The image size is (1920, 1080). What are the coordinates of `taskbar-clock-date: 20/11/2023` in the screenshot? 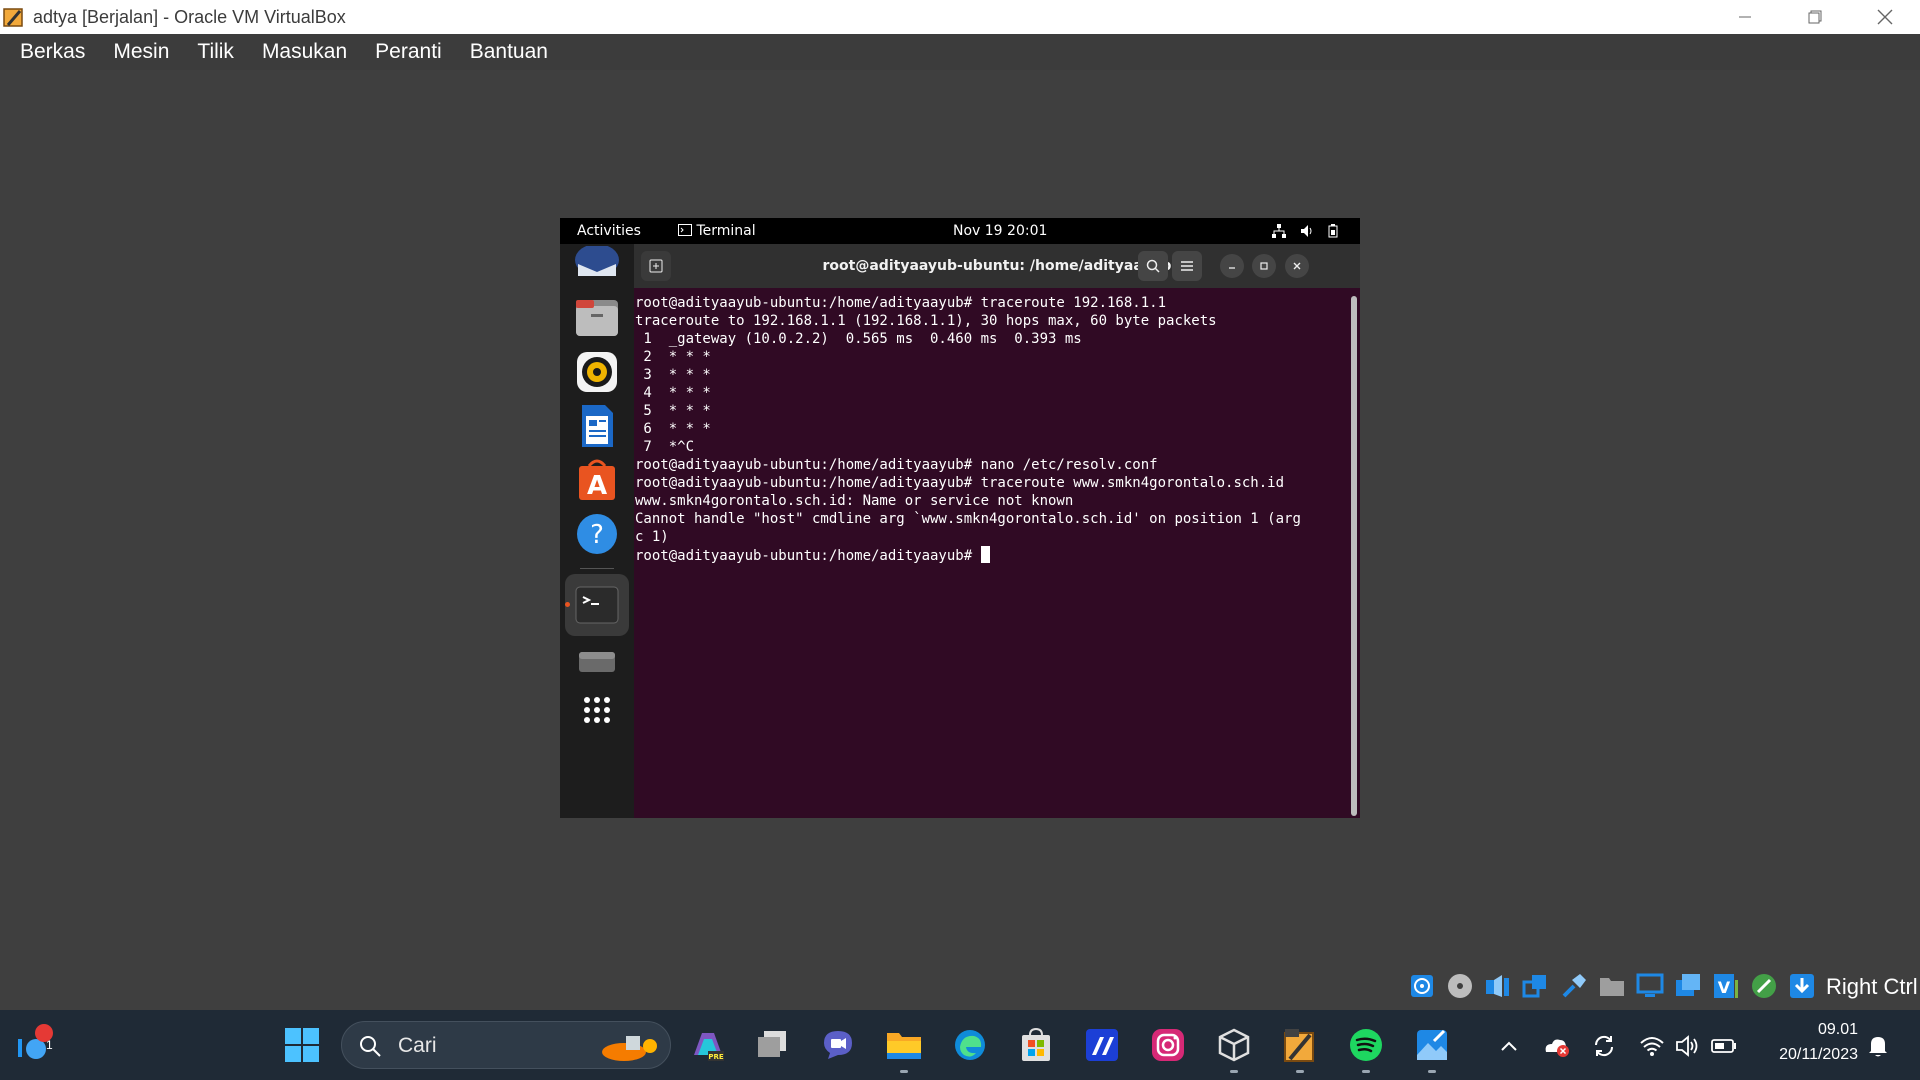 It's located at (1818, 1055).